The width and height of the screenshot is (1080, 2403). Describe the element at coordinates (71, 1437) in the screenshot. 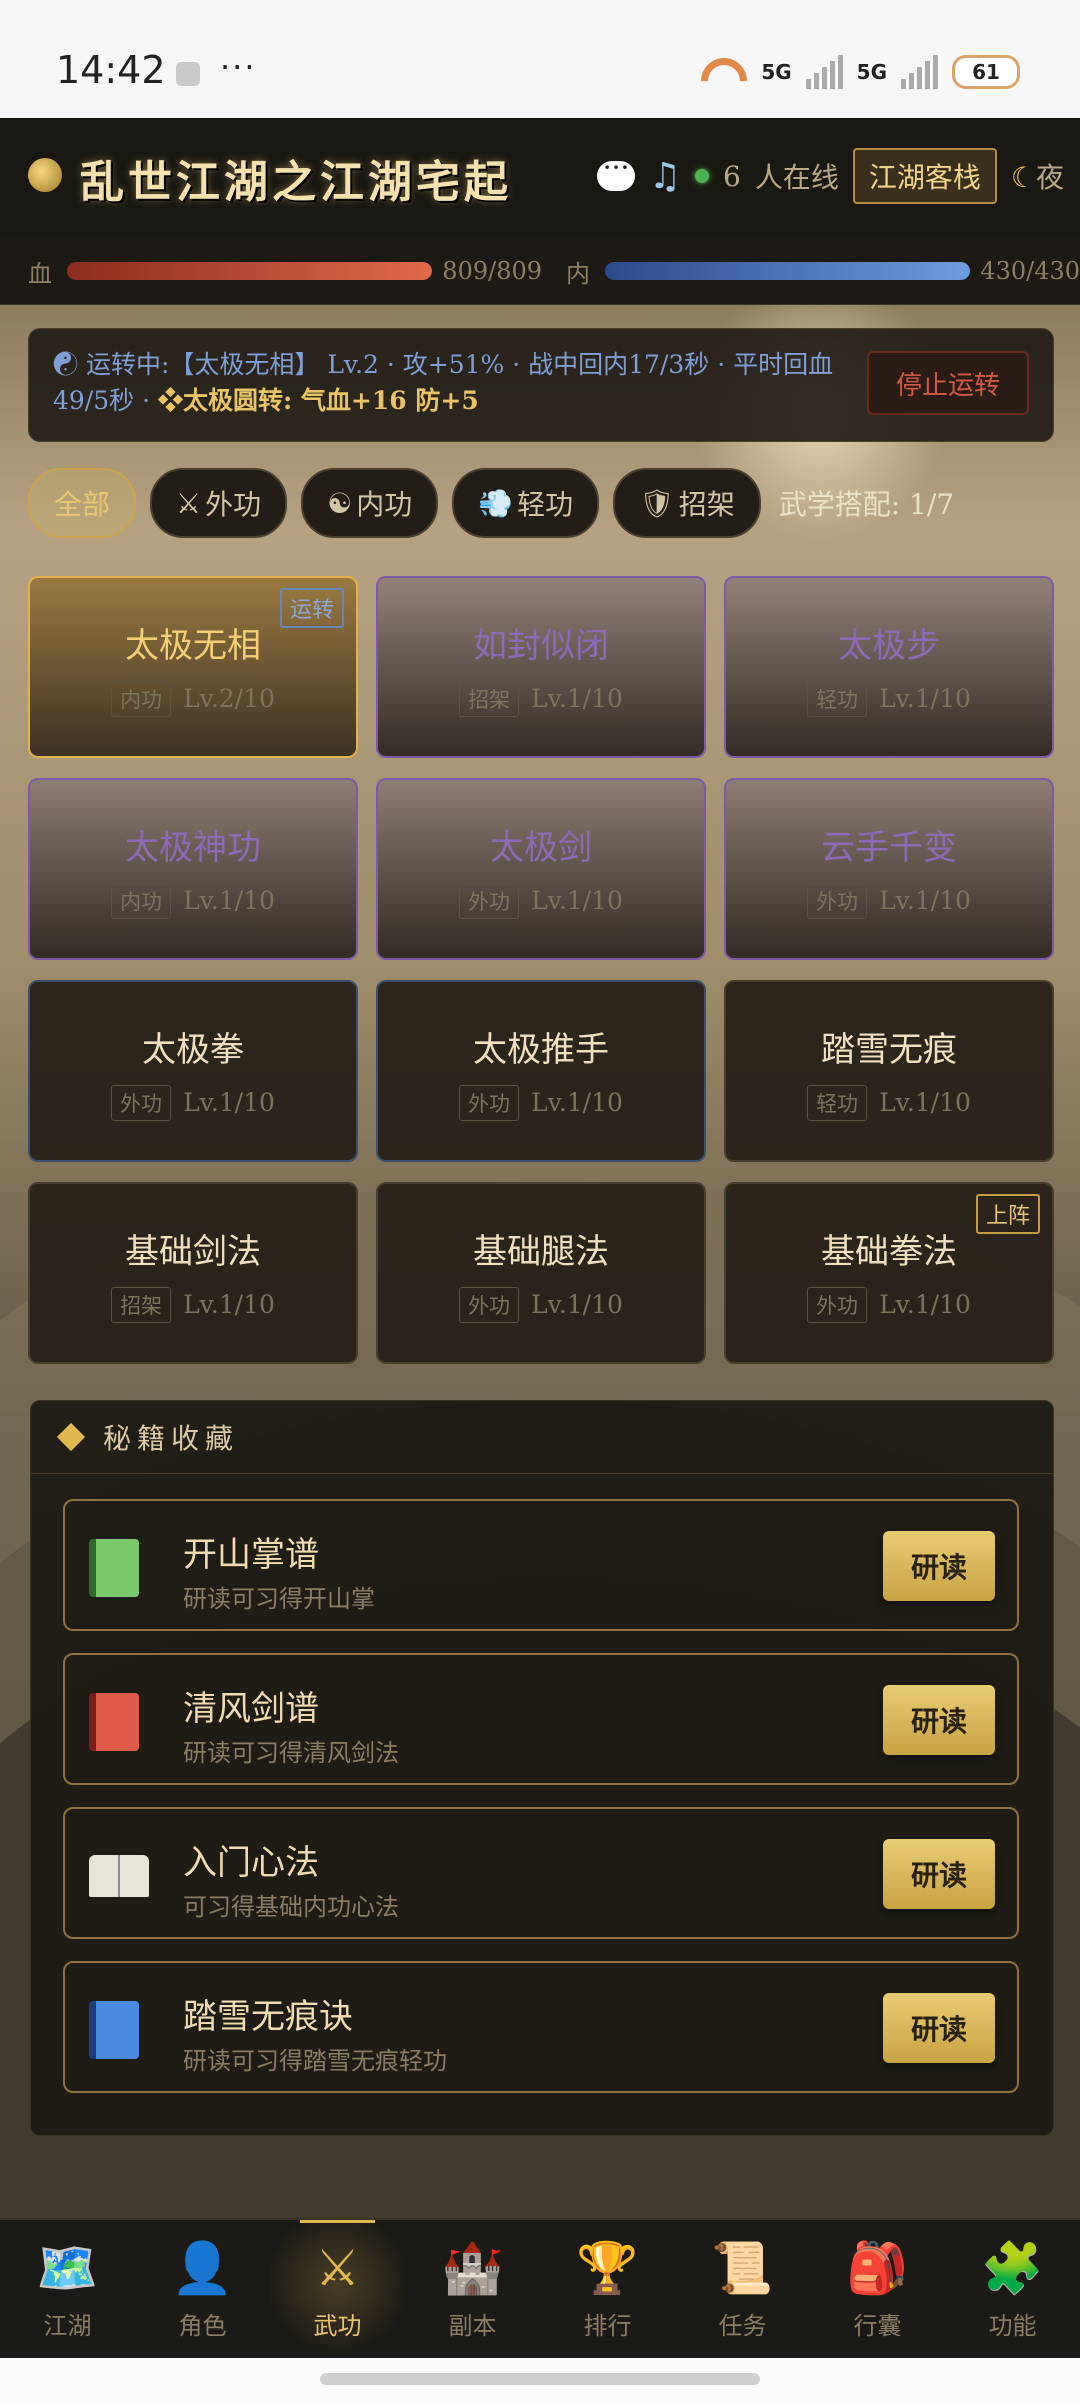

I see `diamond-icon` at that location.